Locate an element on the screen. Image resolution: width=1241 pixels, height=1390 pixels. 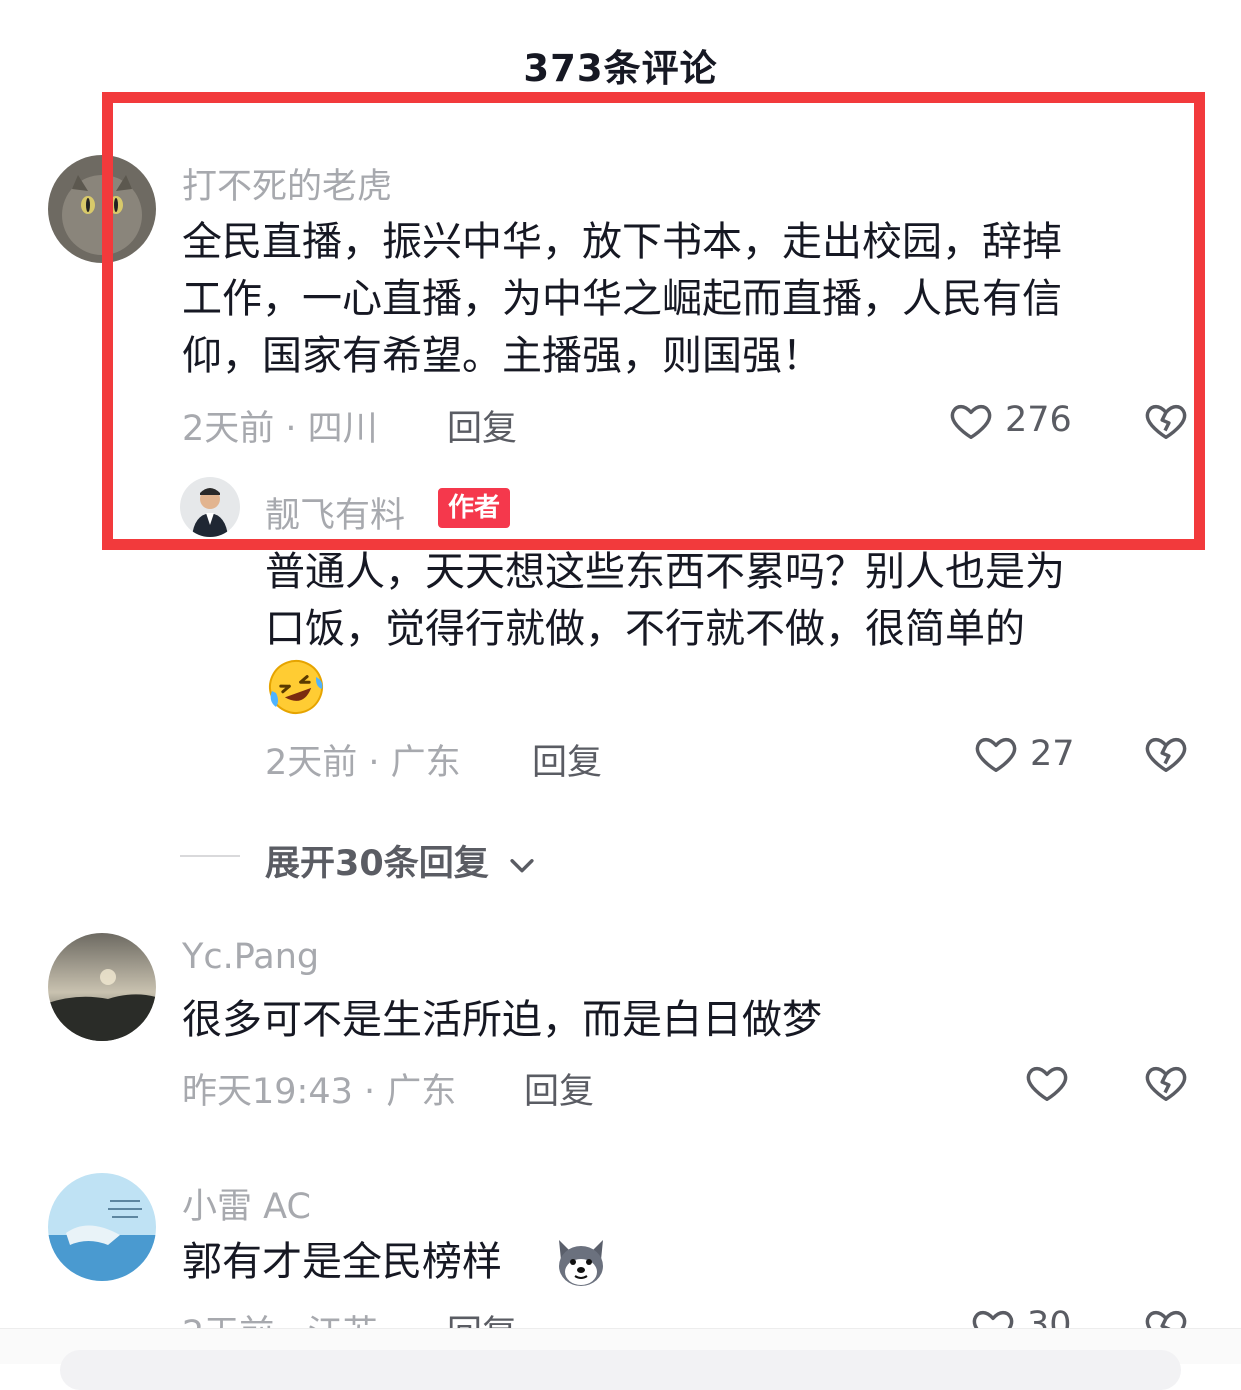
comment-meta: 昨天19:43 · 广东 is located at coordinates (319, 1092).